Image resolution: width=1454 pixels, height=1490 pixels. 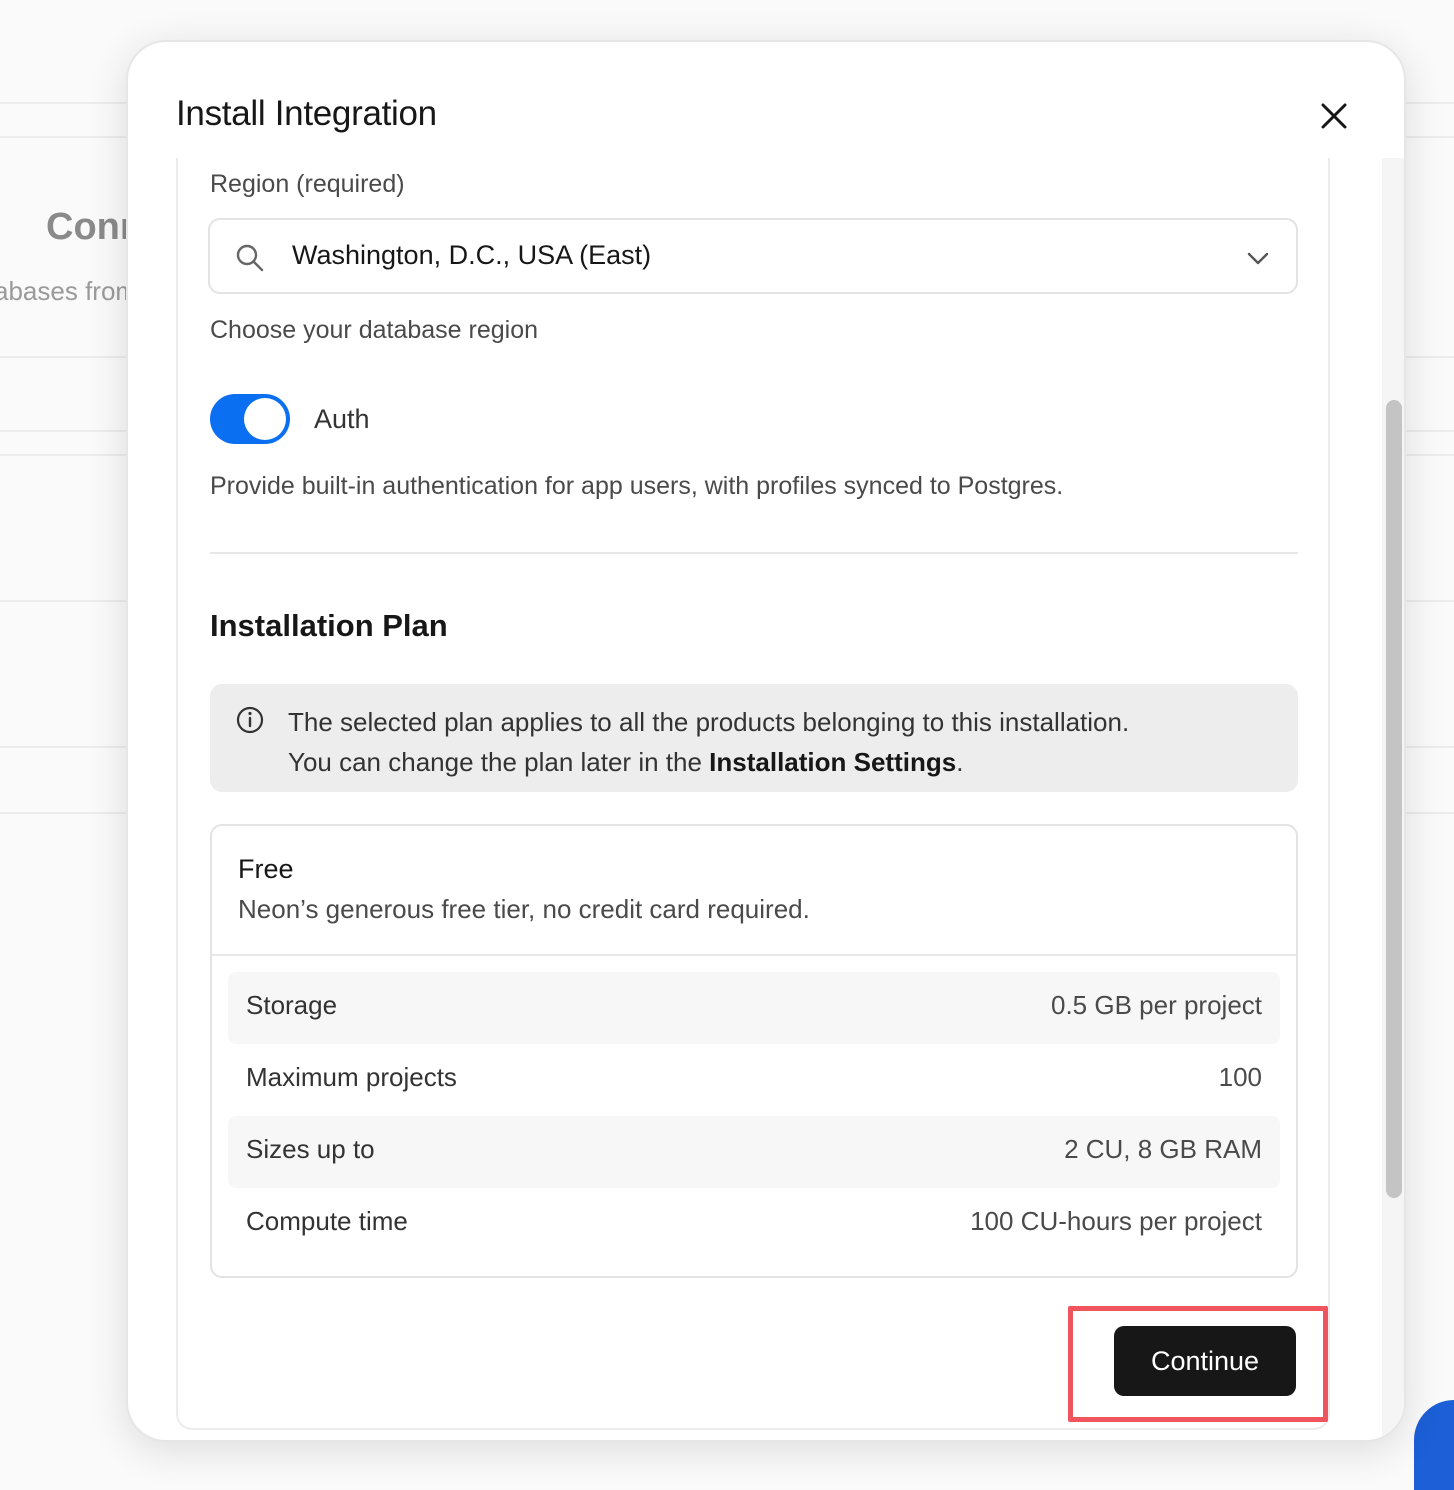 I want to click on installation-settings-link: Installation Settings, so click(x=832, y=762).